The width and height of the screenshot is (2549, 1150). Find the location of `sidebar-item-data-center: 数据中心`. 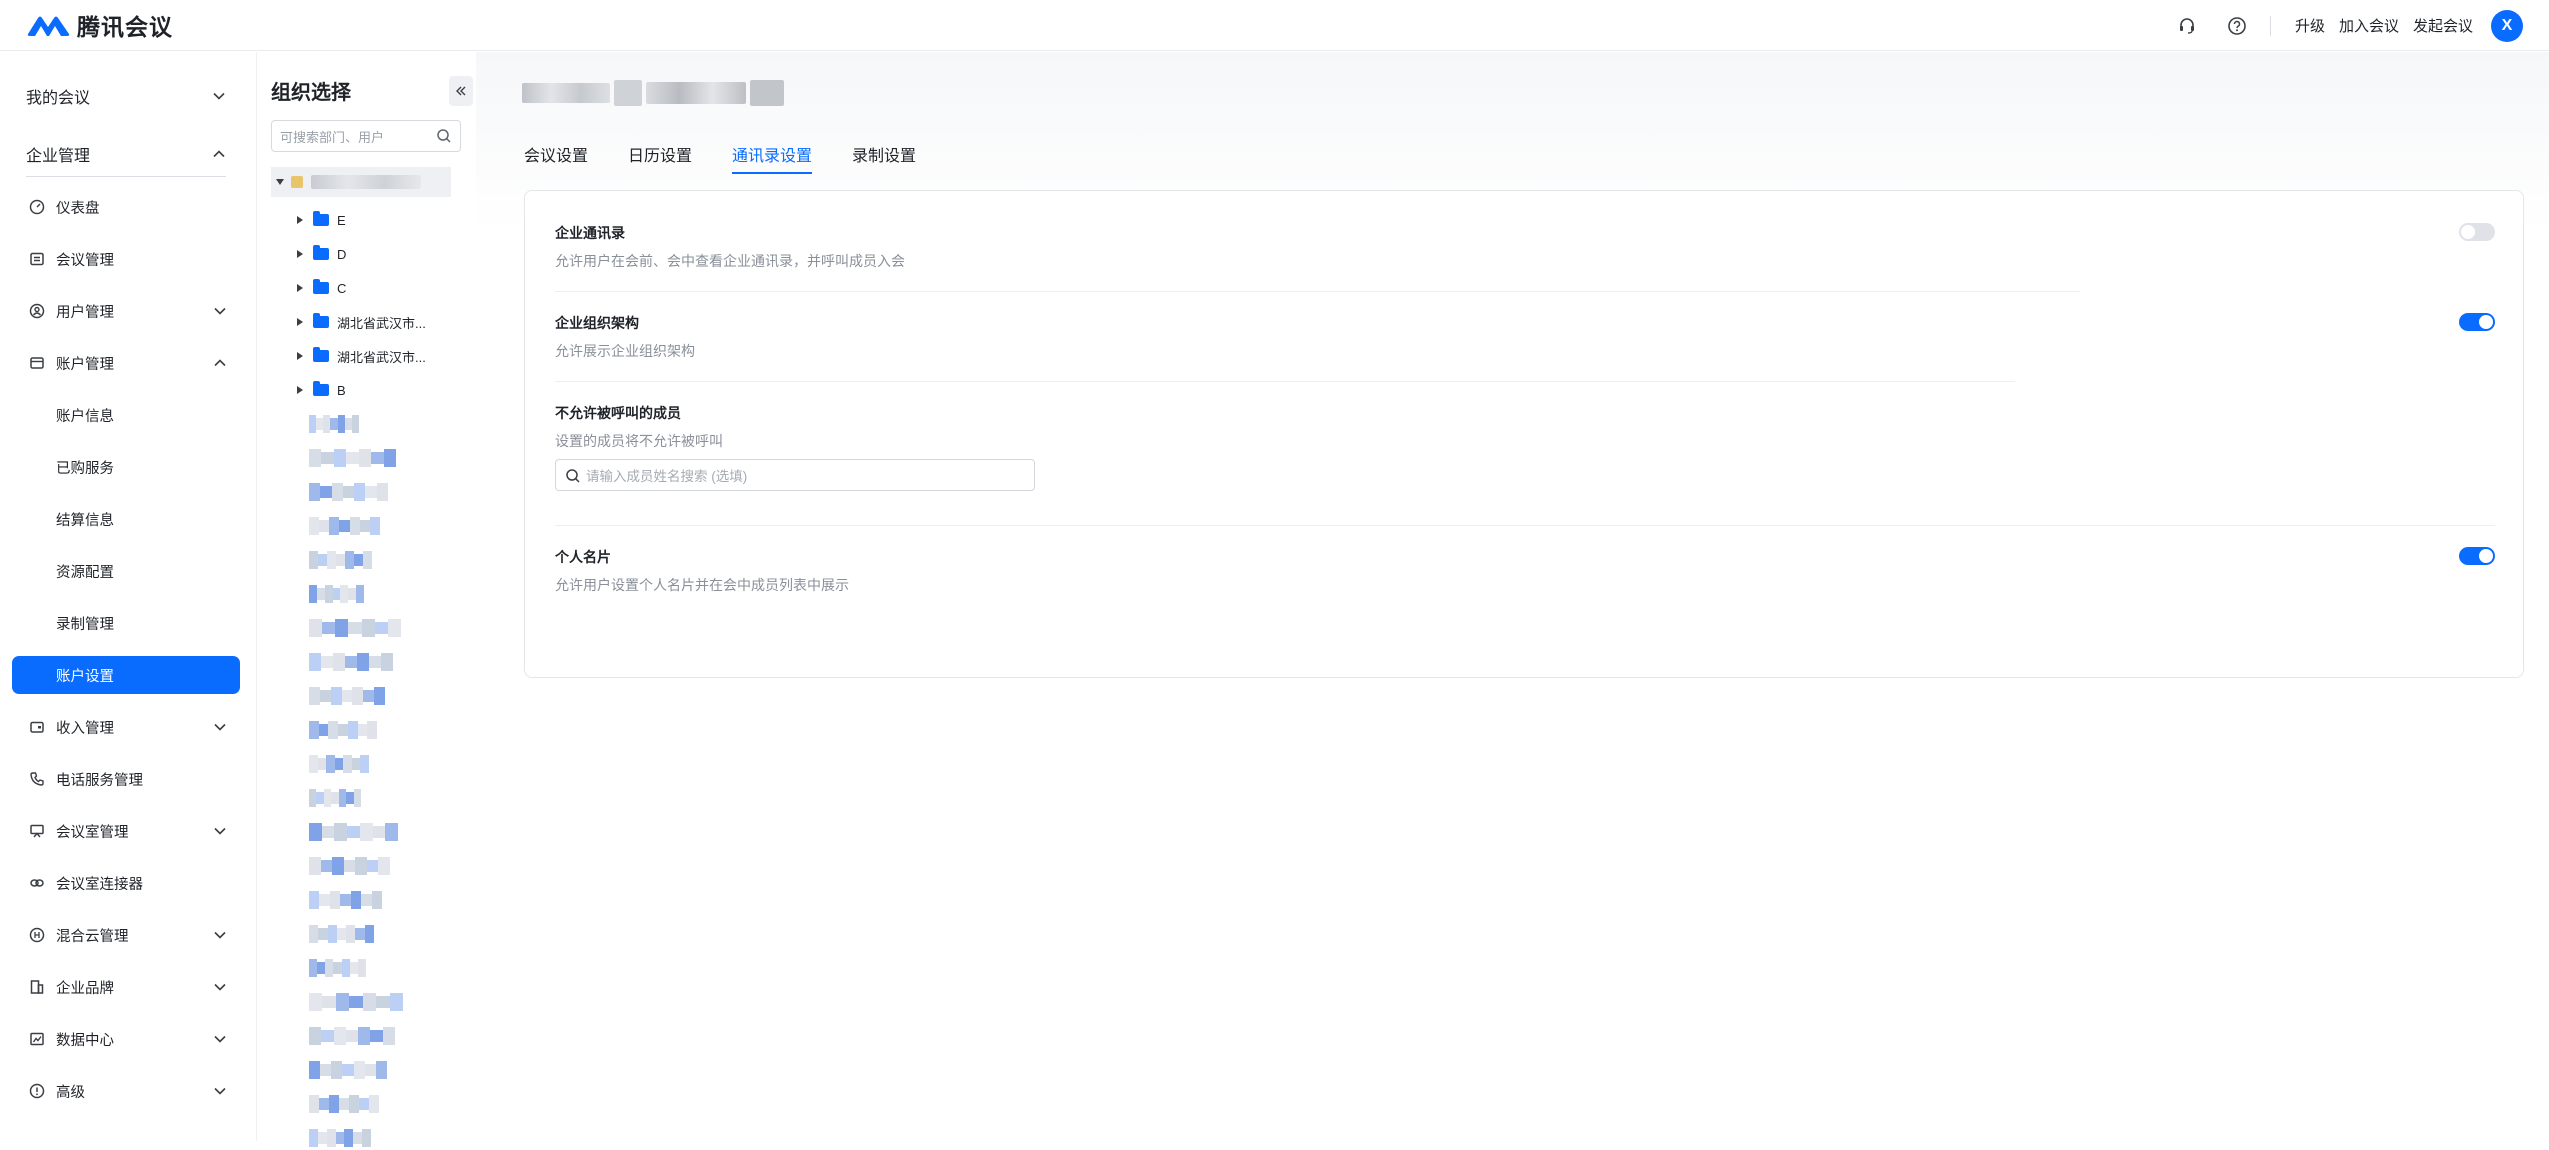

sidebar-item-data-center: 数据中心 is located at coordinates (126, 1039).